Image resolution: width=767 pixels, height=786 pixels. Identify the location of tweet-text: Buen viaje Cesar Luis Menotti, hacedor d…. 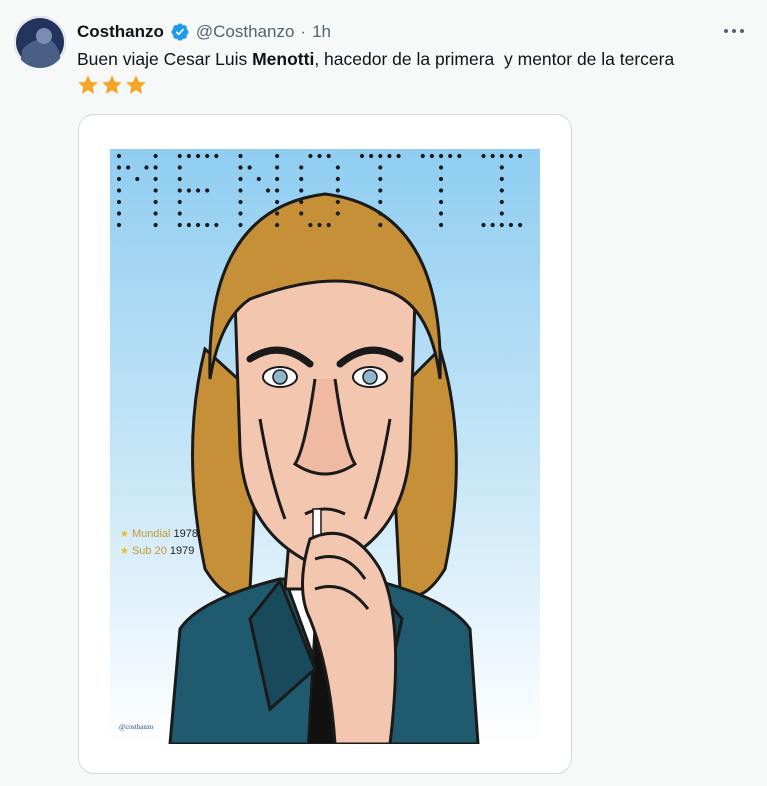
(375, 59).